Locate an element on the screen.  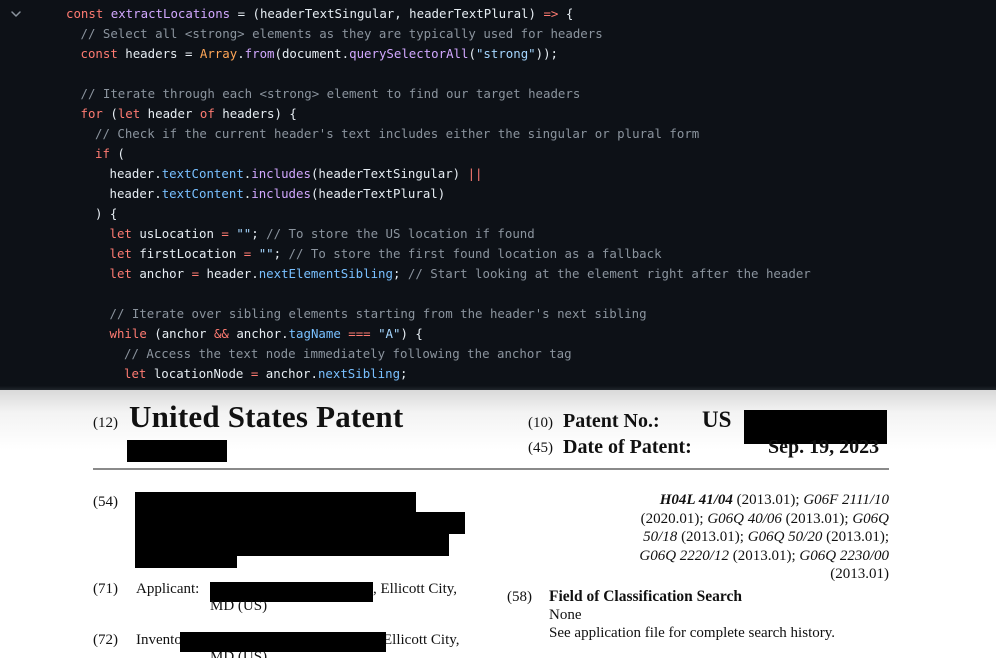
field-number-54: (54) is located at coordinates (105, 502).